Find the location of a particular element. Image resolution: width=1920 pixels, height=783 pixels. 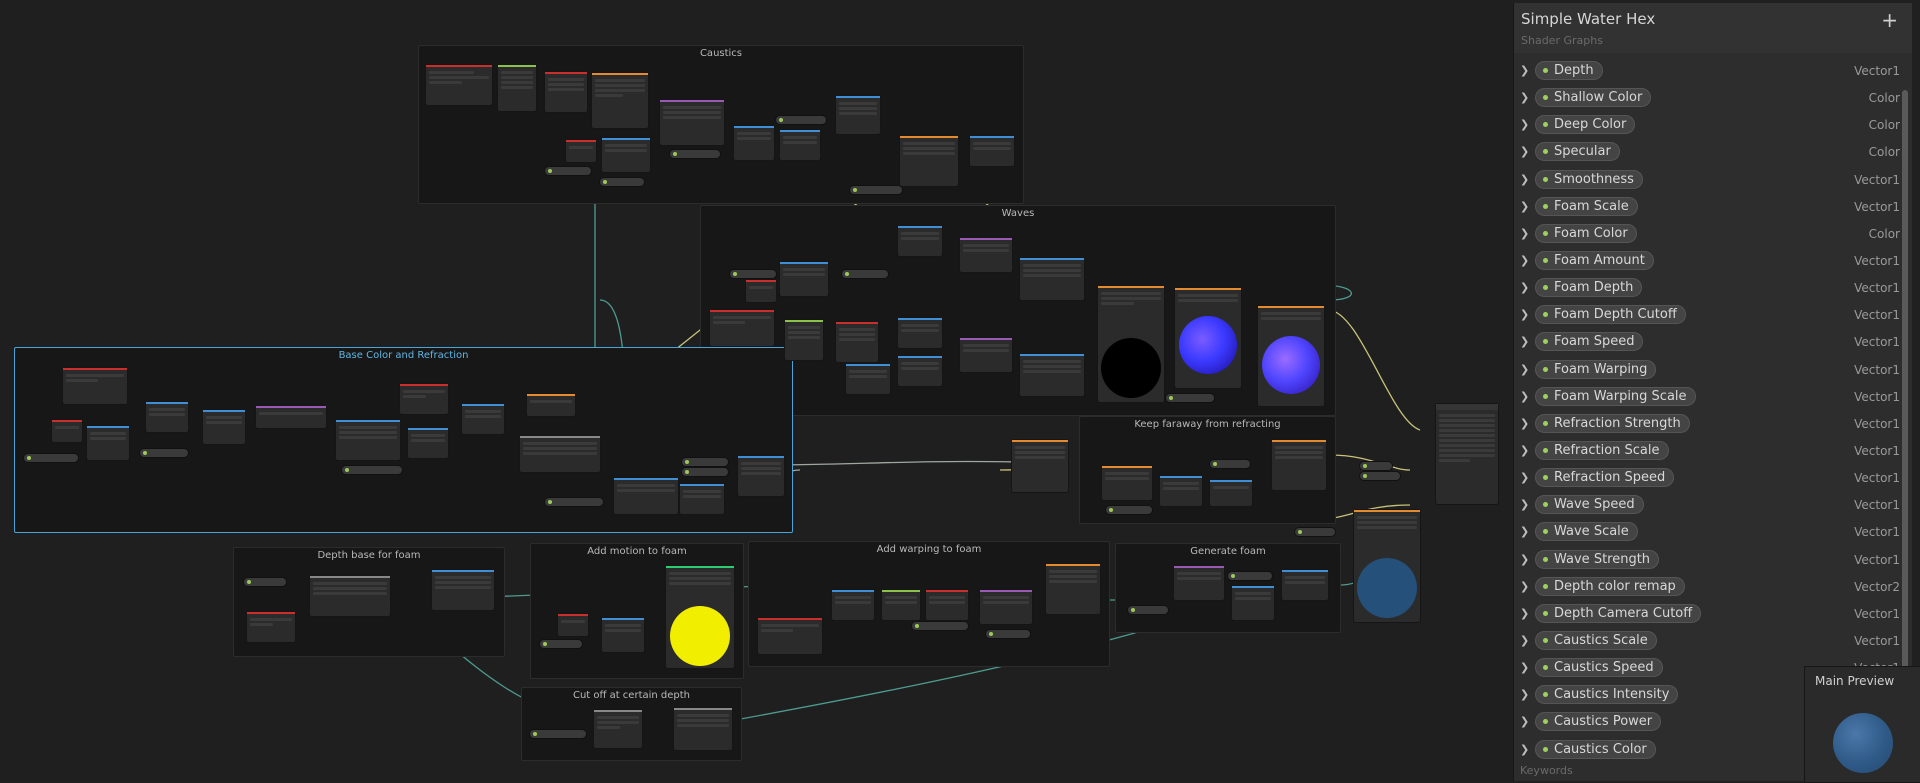

property-item: ❯ Shallow Color Color is located at coordinates (1708, 98).